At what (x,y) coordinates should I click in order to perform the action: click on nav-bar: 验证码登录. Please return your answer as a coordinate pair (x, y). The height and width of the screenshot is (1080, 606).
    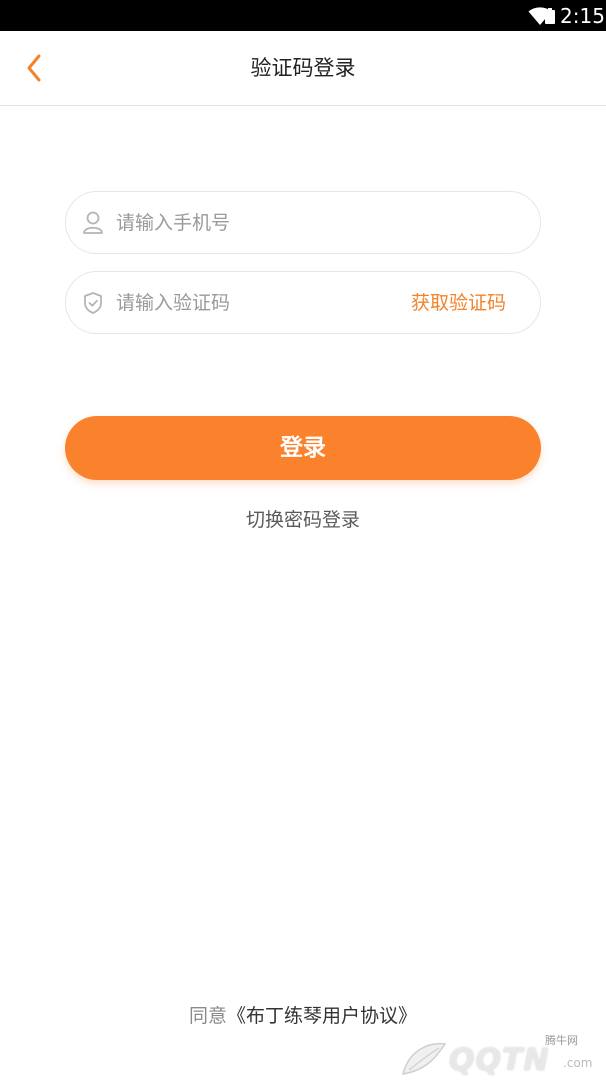
    Looking at the image, I should click on (303, 68).